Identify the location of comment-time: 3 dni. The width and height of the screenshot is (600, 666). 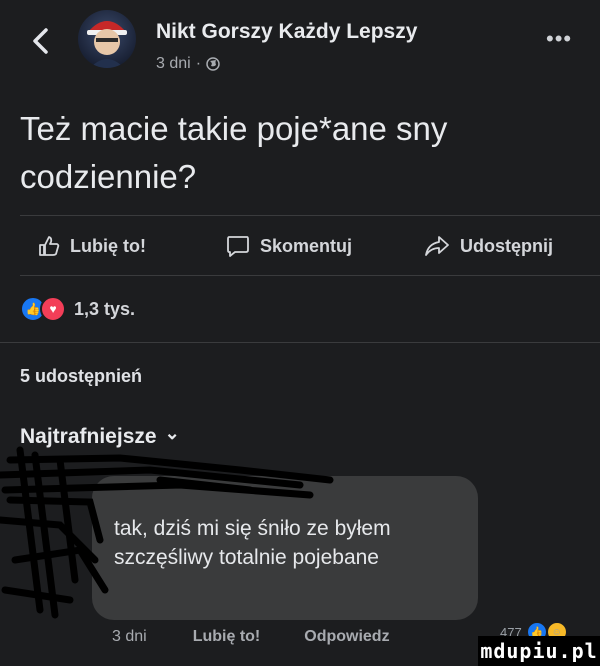
(129, 636).